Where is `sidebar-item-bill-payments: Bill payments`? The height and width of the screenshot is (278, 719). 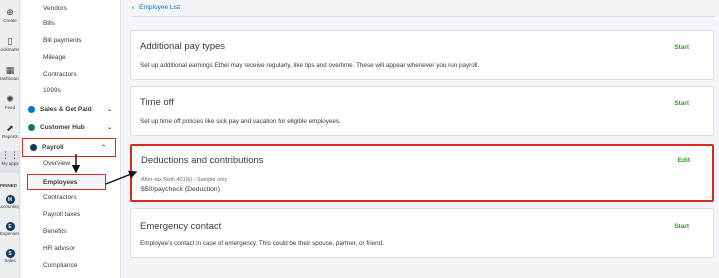
sidebar-item-bill-payments: Bill payments is located at coordinates (70, 40).